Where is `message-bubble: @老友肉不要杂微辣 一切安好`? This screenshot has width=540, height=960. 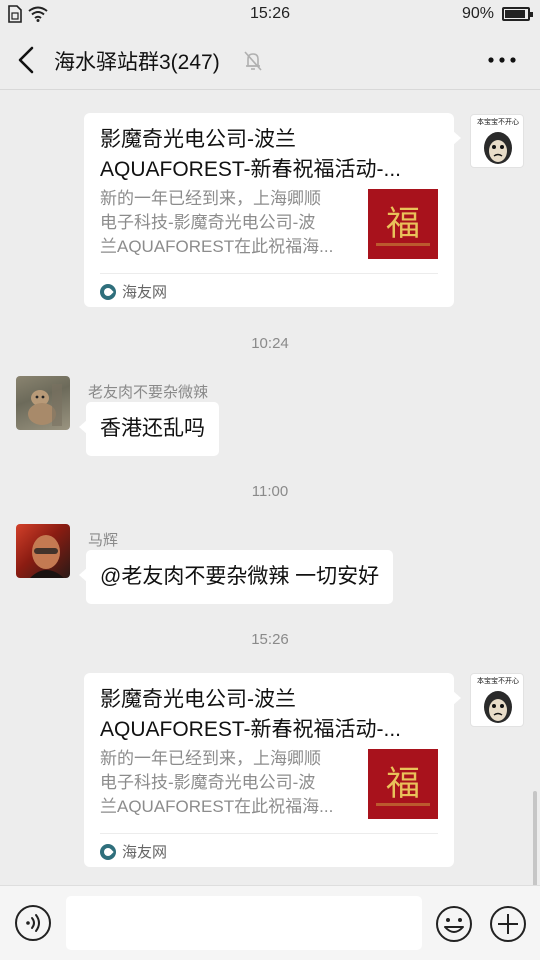 message-bubble: @老友肉不要杂微辣 一切安好 is located at coordinates (236, 577).